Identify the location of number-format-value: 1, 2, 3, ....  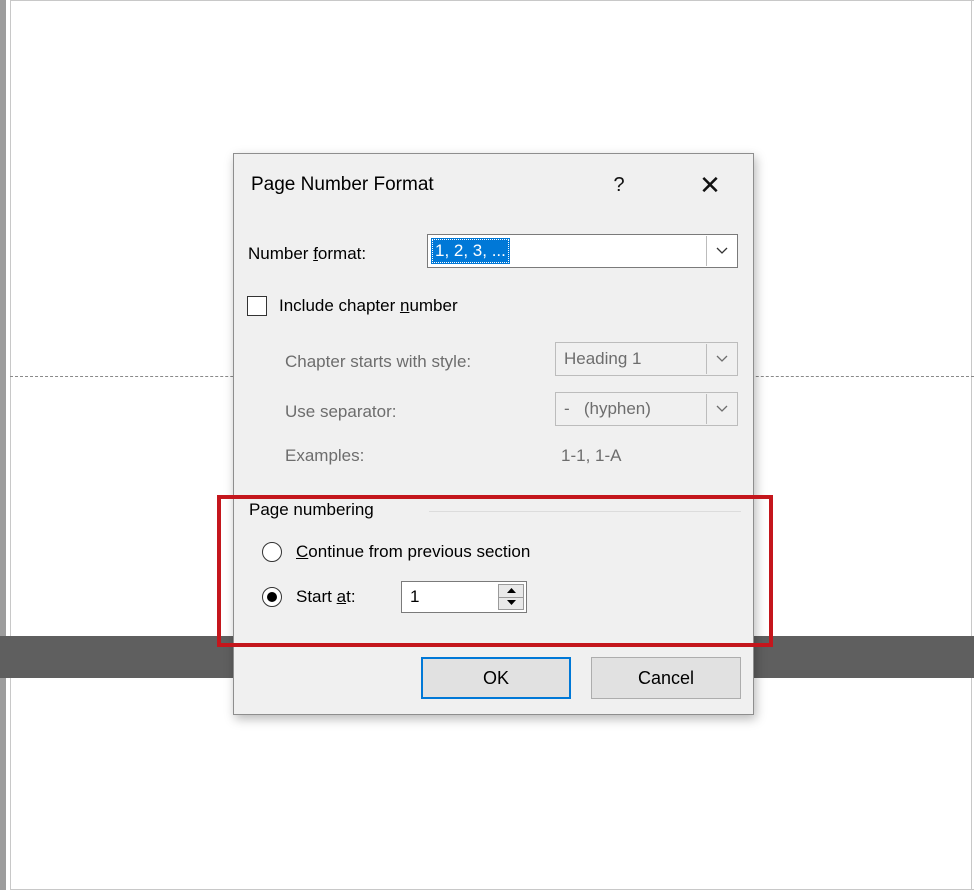
(470, 251).